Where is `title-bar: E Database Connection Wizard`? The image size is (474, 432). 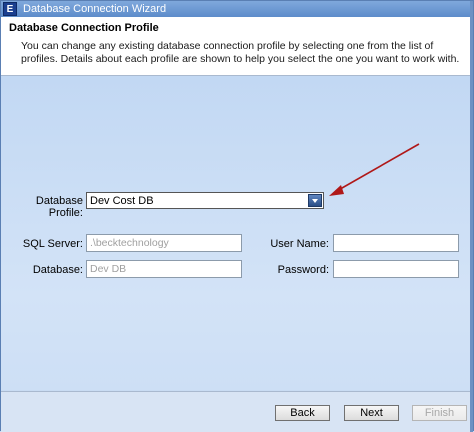
title-bar: E Database Connection Wizard is located at coordinates (237, 9).